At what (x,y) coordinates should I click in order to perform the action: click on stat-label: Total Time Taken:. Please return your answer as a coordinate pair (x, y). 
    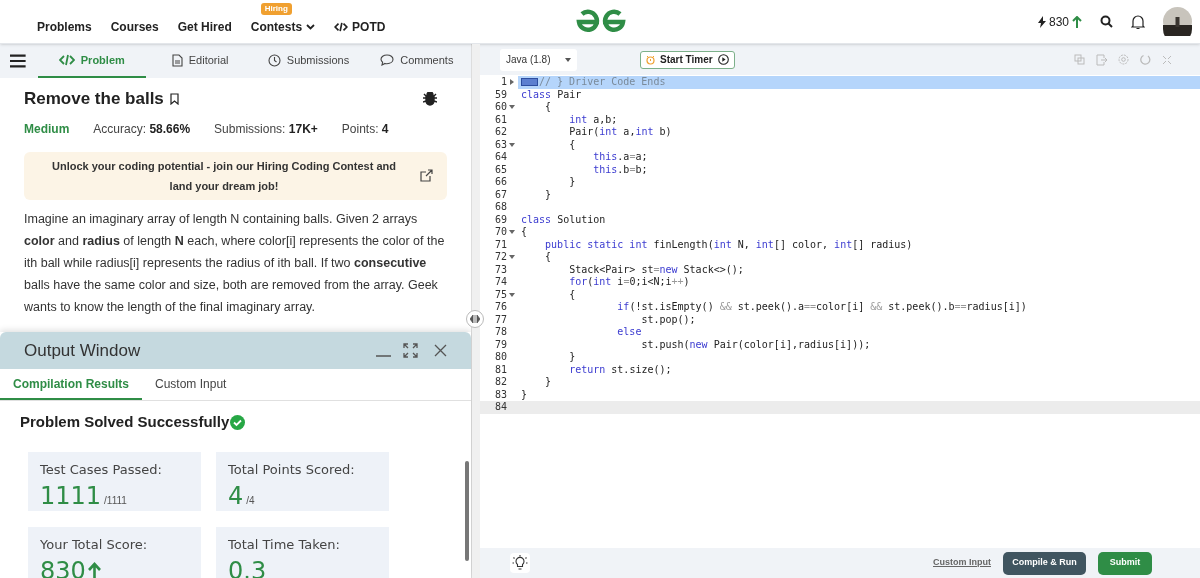
    Looking at the image, I should click on (284, 544).